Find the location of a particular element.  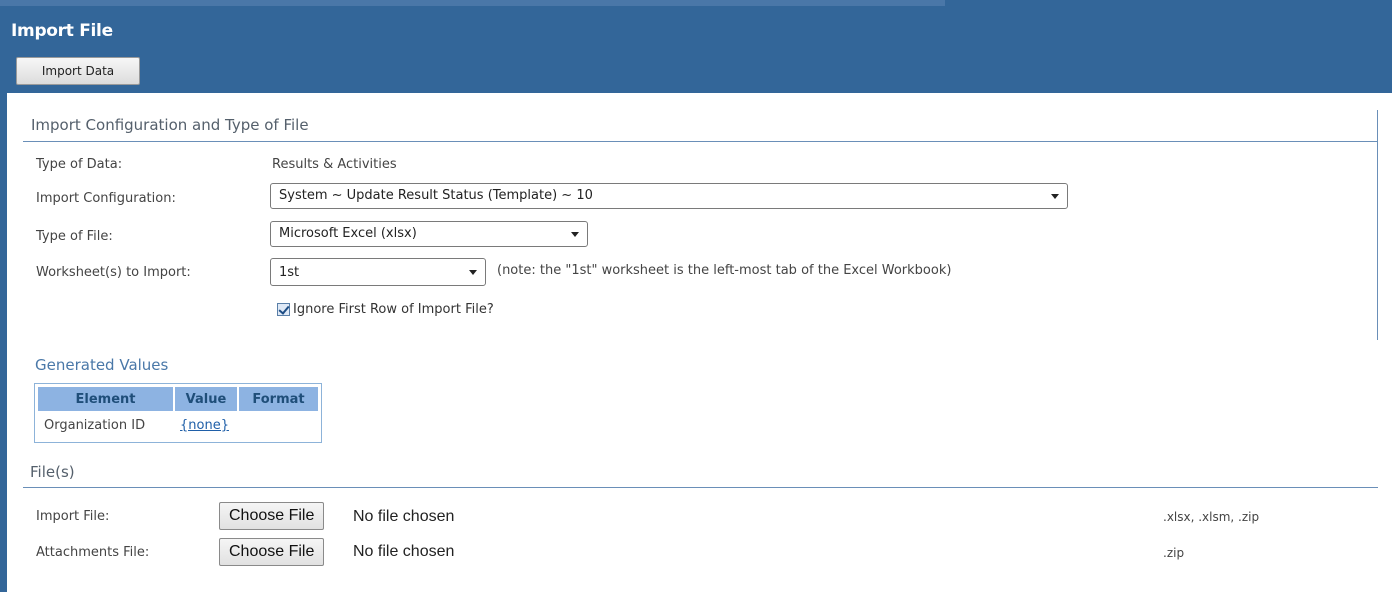

generated-values-header: Generated Values is located at coordinates (102, 365).